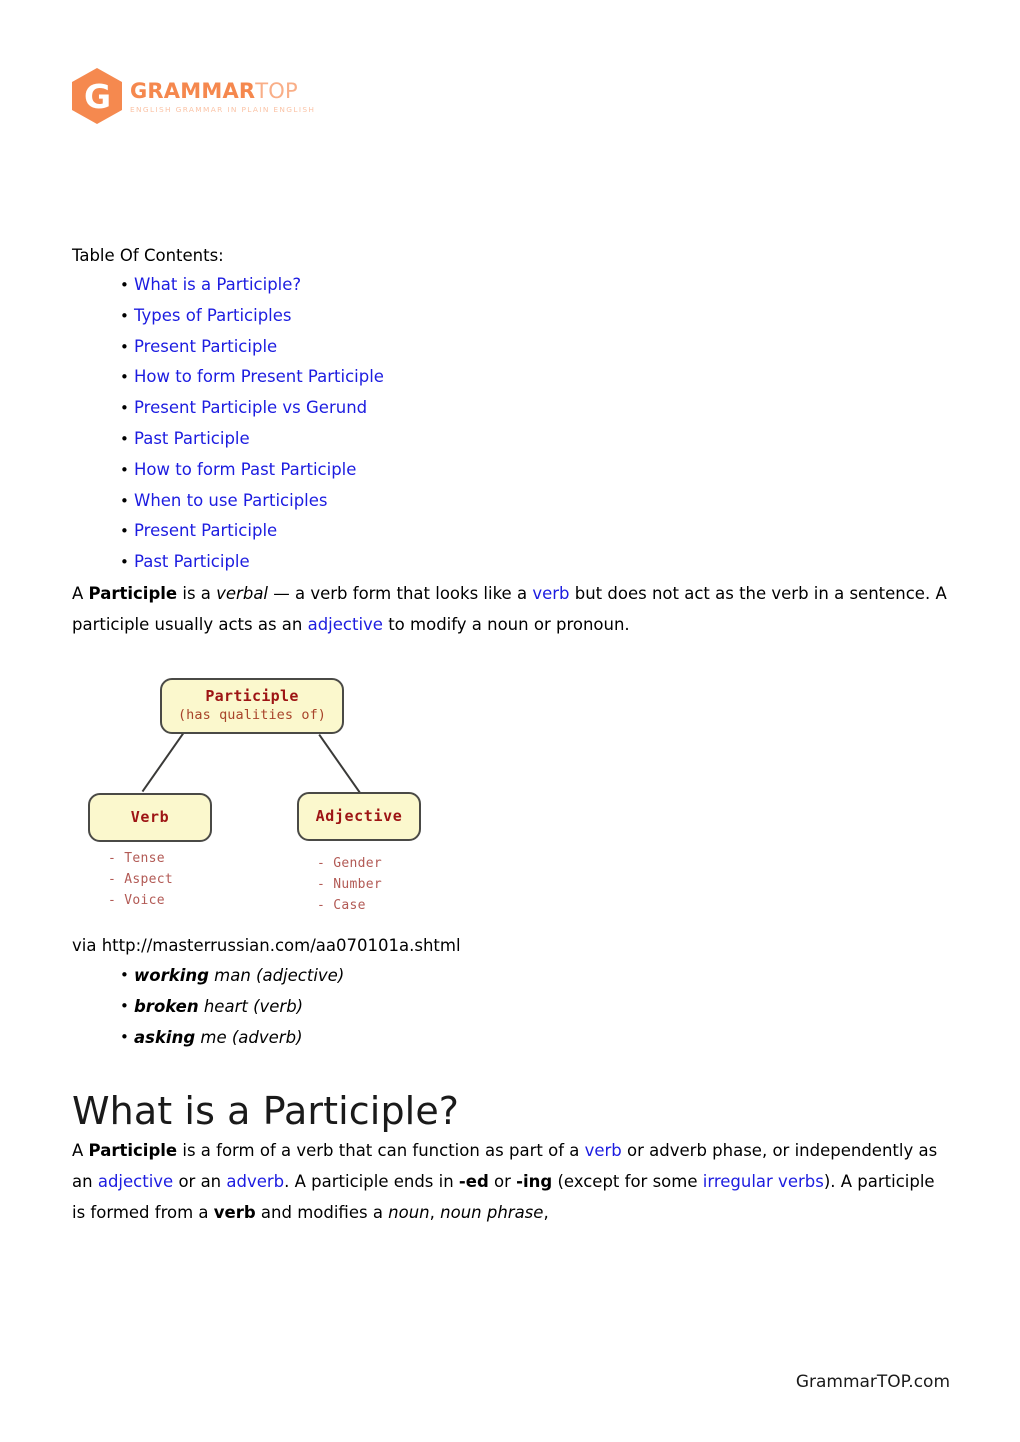 This screenshot has height=1442, width=1020. What do you see at coordinates (276, 90) in the screenshot?
I see `logo-word-top: TOP` at bounding box center [276, 90].